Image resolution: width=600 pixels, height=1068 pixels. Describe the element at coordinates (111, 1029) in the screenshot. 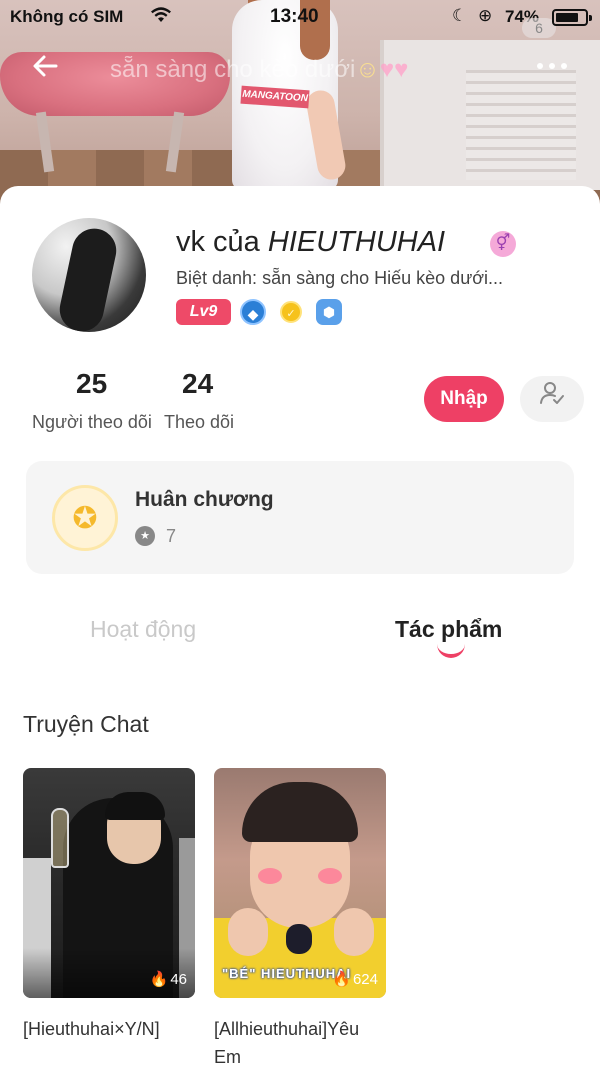

I see `work-title: [Hieuthuhai×Y/N]` at that location.